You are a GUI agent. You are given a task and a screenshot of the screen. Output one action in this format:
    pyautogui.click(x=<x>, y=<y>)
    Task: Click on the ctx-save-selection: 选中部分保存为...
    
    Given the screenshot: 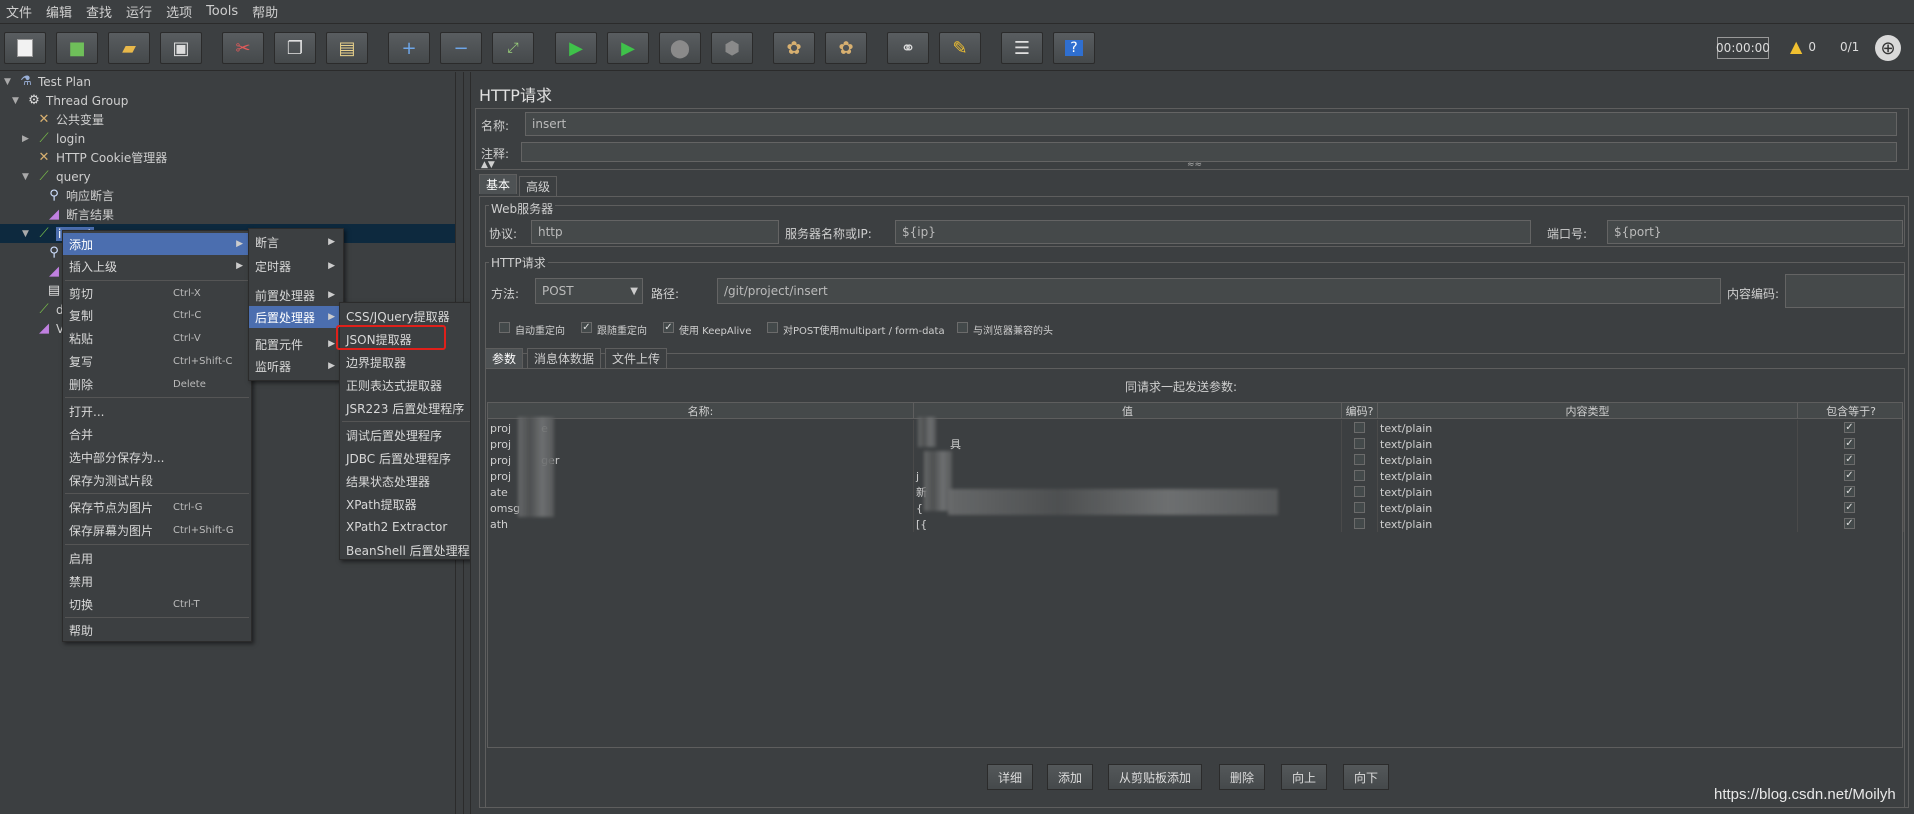 What is the action you would take?
    pyautogui.click(x=157, y=457)
    